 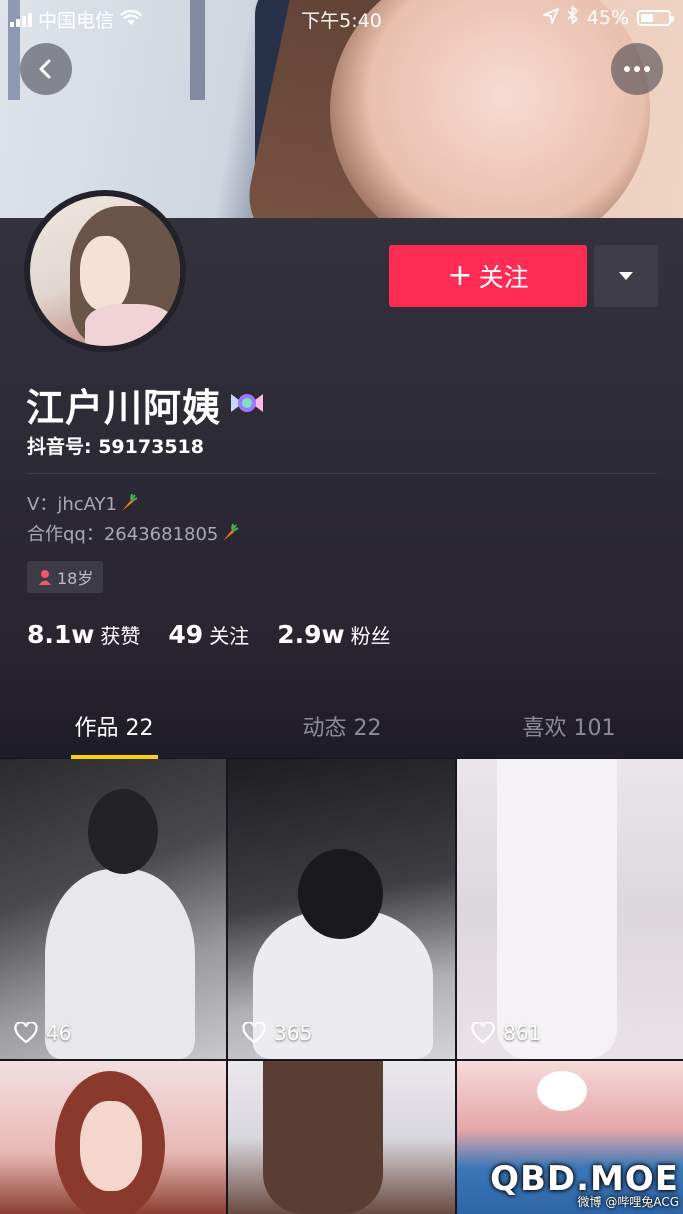 What do you see at coordinates (61, 634) in the screenshot?
I see `stat-value: 8.1w` at bounding box center [61, 634].